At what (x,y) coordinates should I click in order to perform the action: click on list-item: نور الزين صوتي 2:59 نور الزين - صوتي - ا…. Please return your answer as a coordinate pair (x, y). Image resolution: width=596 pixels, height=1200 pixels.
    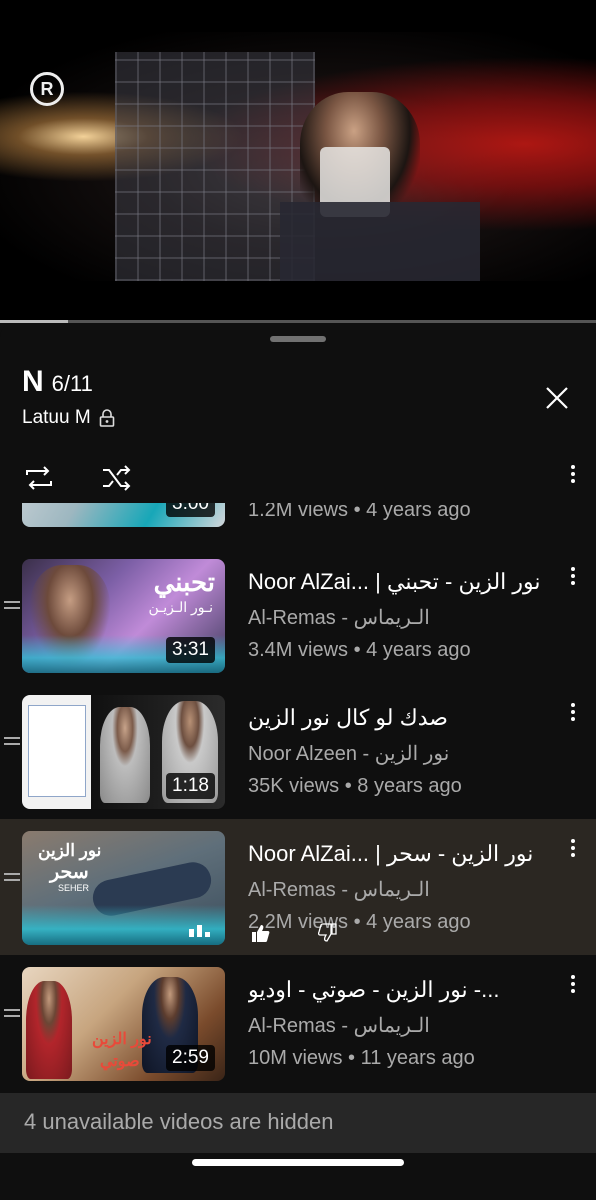
    Looking at the image, I should click on (298, 1023).